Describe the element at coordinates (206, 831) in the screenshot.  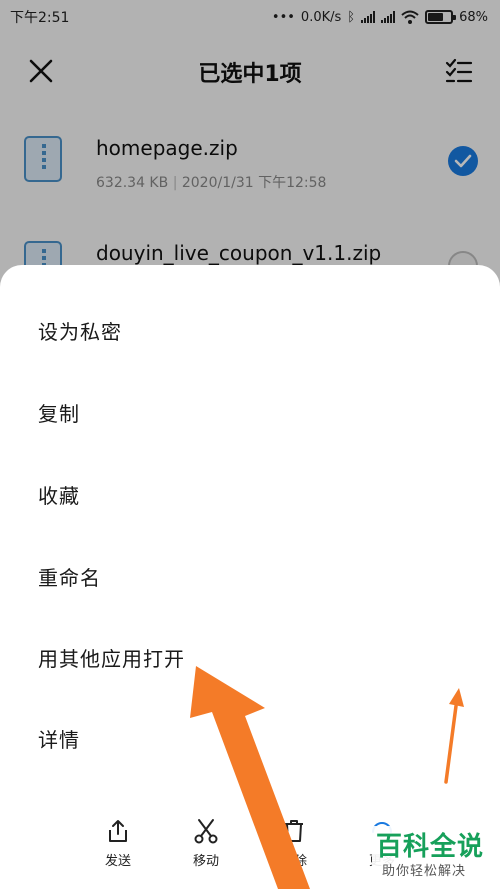
I see `scissors-icon` at that location.